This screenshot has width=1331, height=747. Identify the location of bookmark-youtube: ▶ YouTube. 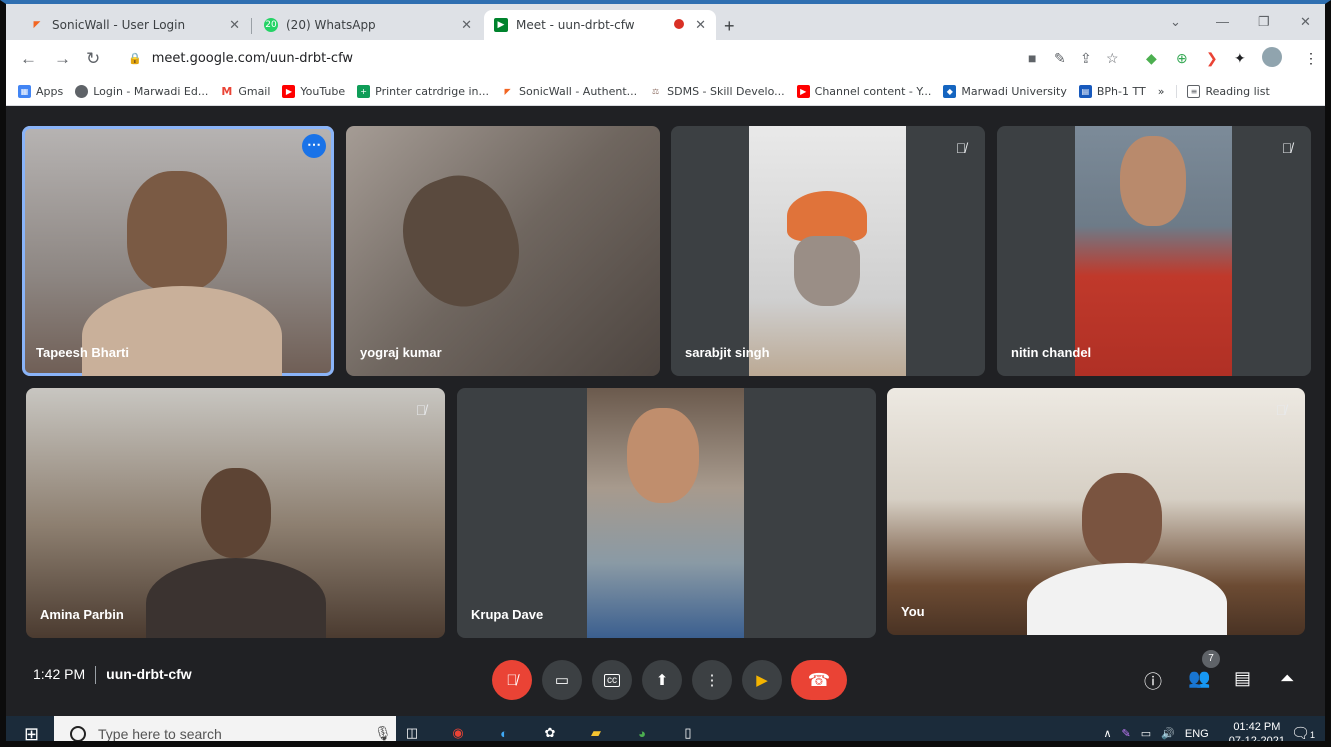
(313, 91).